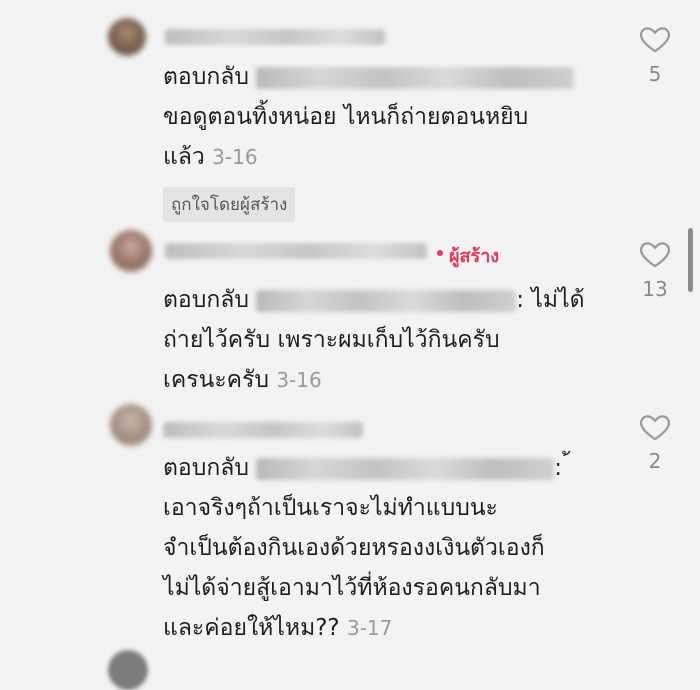 The image size is (700, 690). I want to click on scrollbar, so click(690, 260).